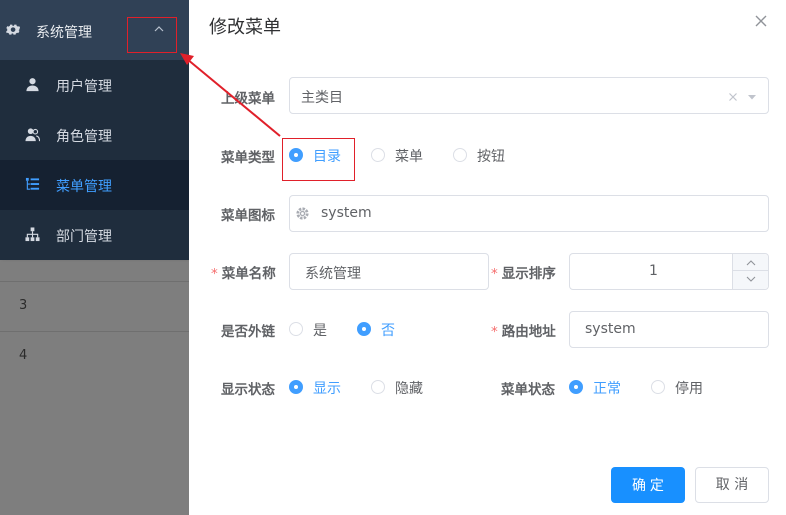 Image resolution: width=786 pixels, height=515 pixels. Describe the element at coordinates (95, 306) in the screenshot. I see `table-row: 3` at that location.